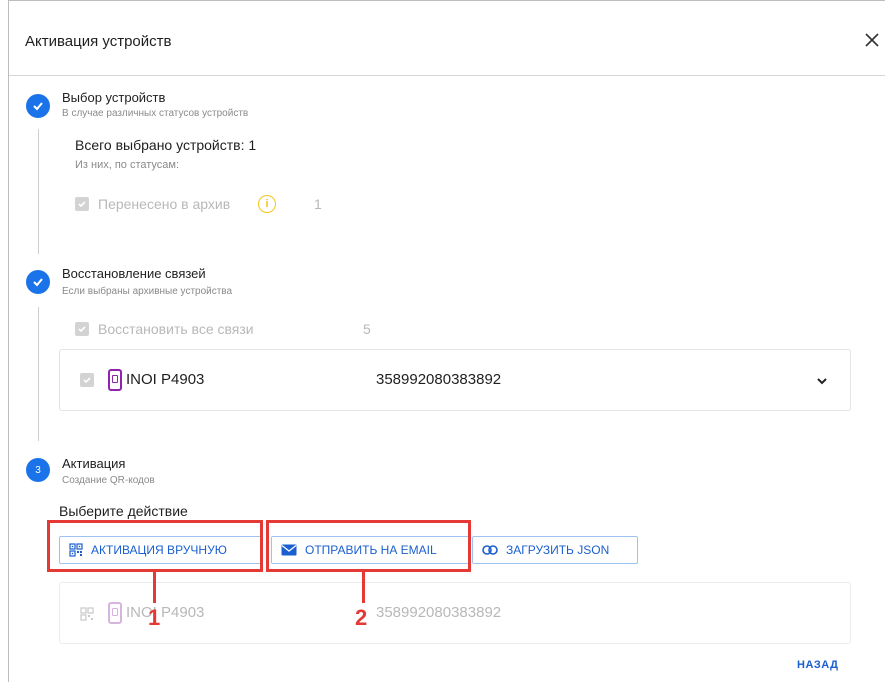  Describe the element at coordinates (267, 204) in the screenshot. I see `info-icon: i` at that location.